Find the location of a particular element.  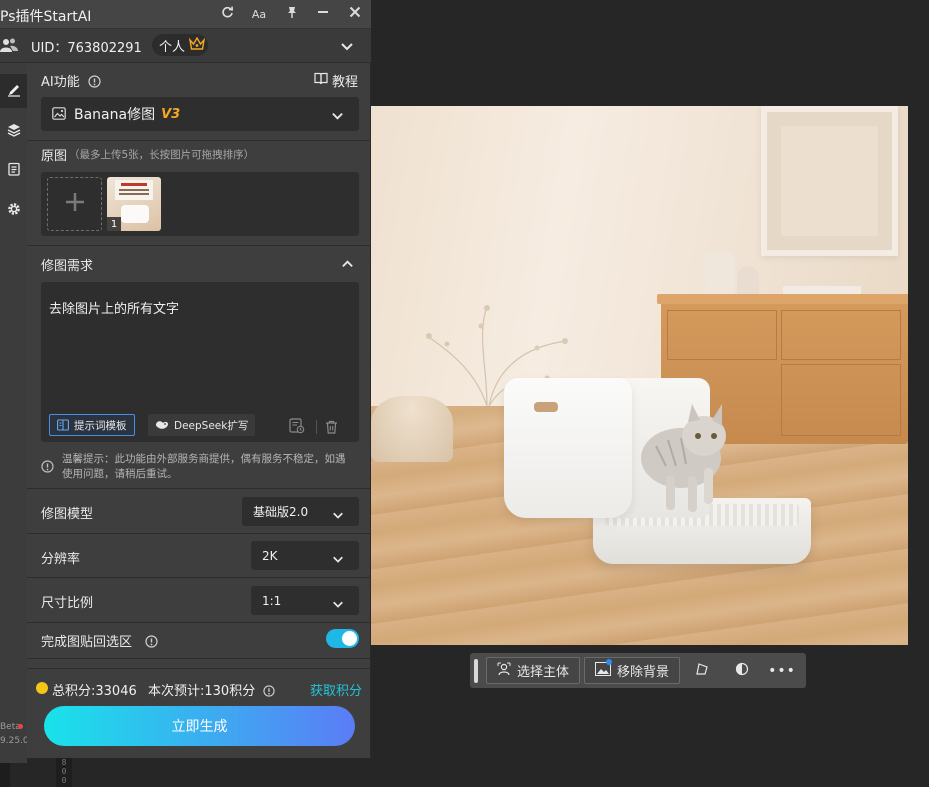

rail-edit-tab is located at coordinates (13, 91).